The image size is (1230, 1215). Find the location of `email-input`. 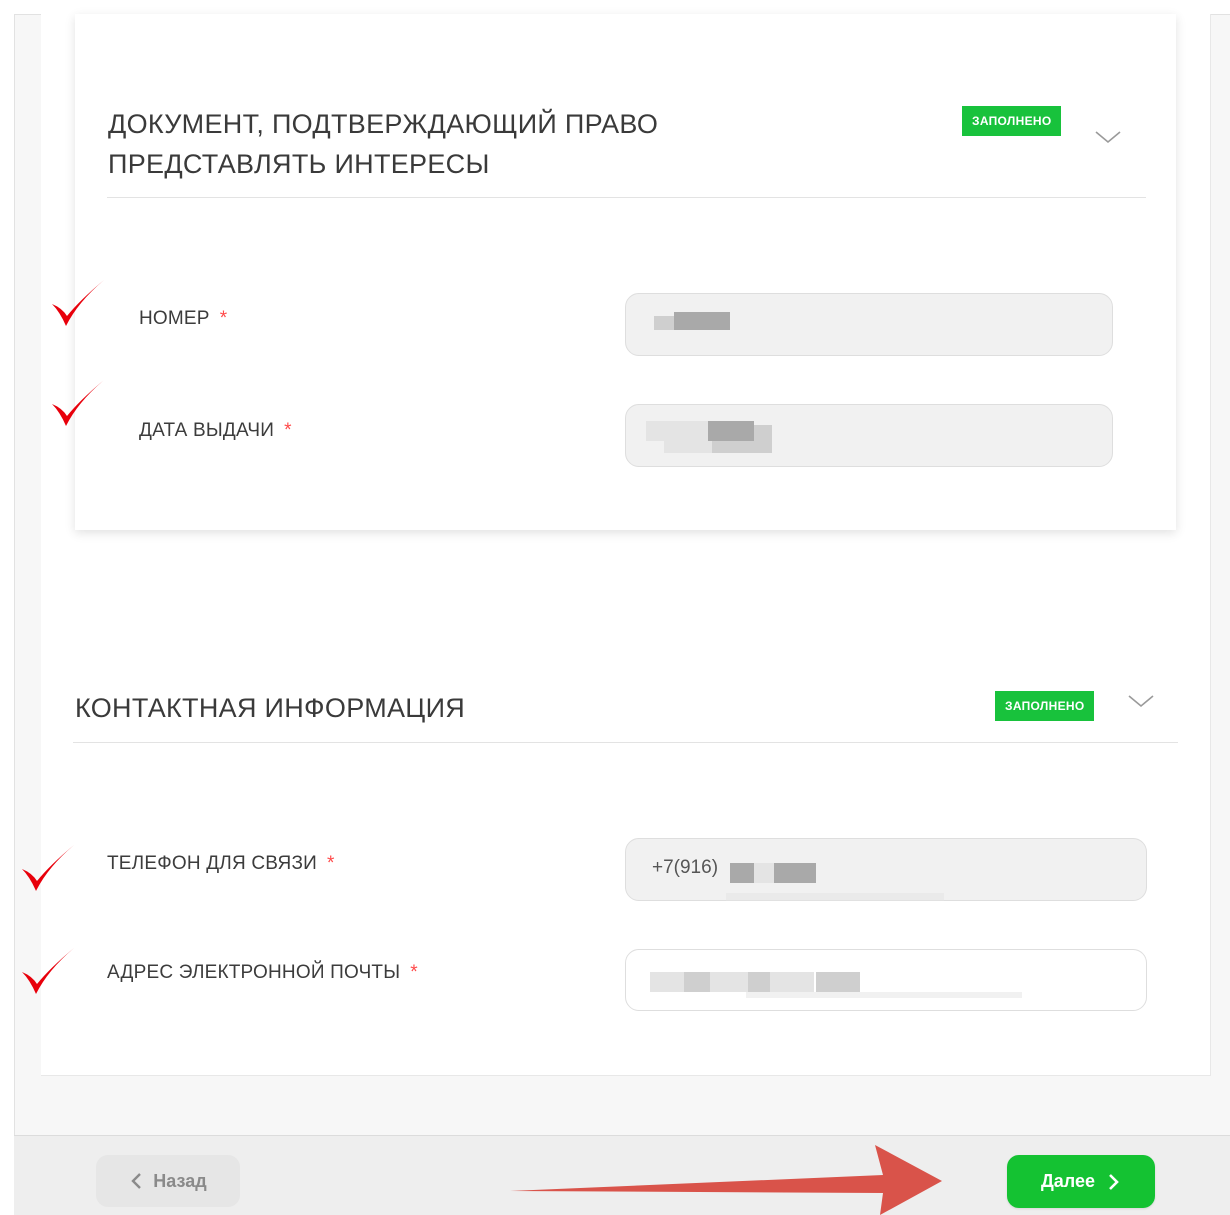

email-input is located at coordinates (886, 980).